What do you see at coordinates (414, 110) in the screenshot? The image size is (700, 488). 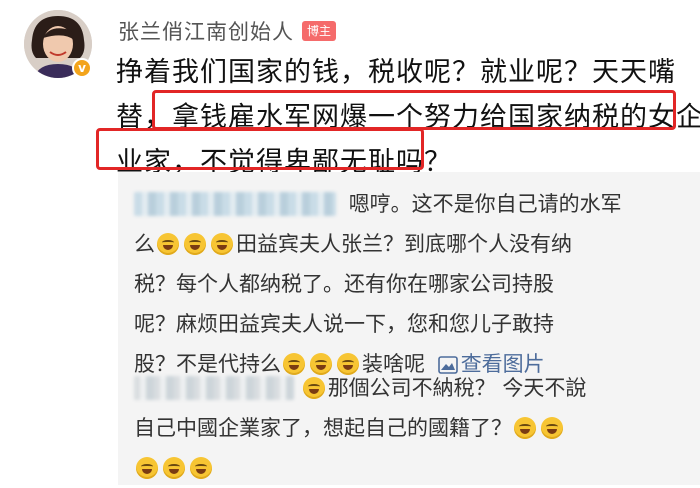 I see `highlight-box-upper` at bounding box center [414, 110].